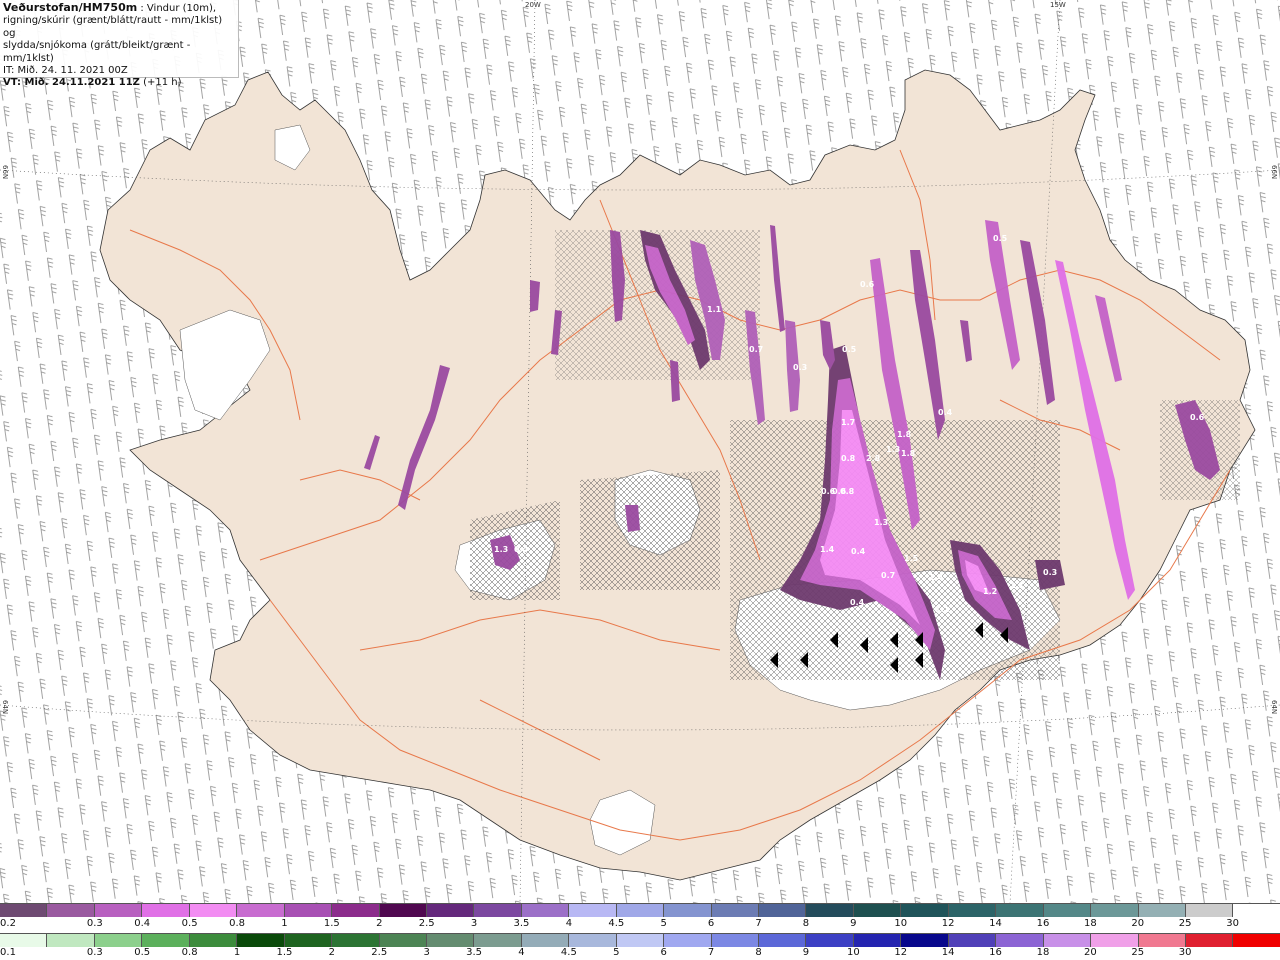 This screenshot has width=1280, height=960. What do you see at coordinates (616, 952) in the screenshot?
I see `colorbar-label: 5` at bounding box center [616, 952].